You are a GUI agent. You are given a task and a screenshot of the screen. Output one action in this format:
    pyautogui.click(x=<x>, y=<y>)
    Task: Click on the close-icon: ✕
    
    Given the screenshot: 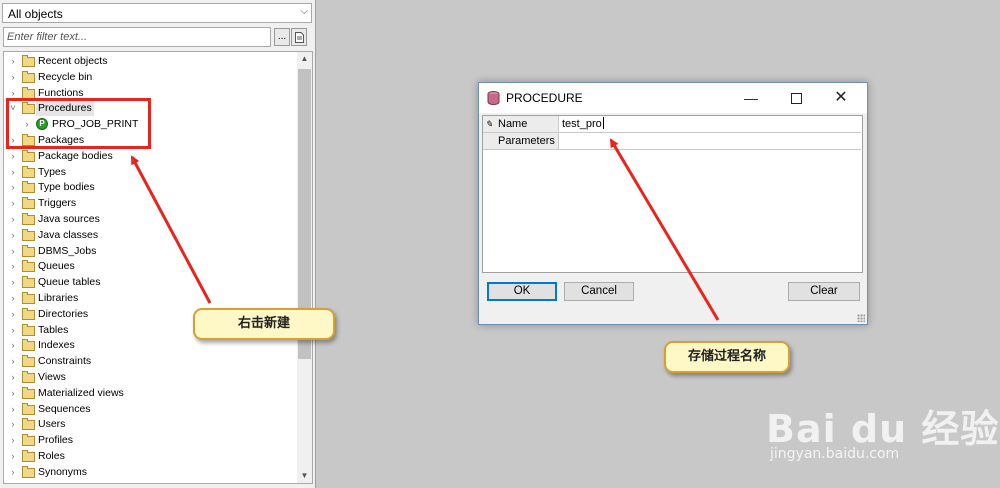 What is the action you would take?
    pyautogui.click(x=841, y=98)
    